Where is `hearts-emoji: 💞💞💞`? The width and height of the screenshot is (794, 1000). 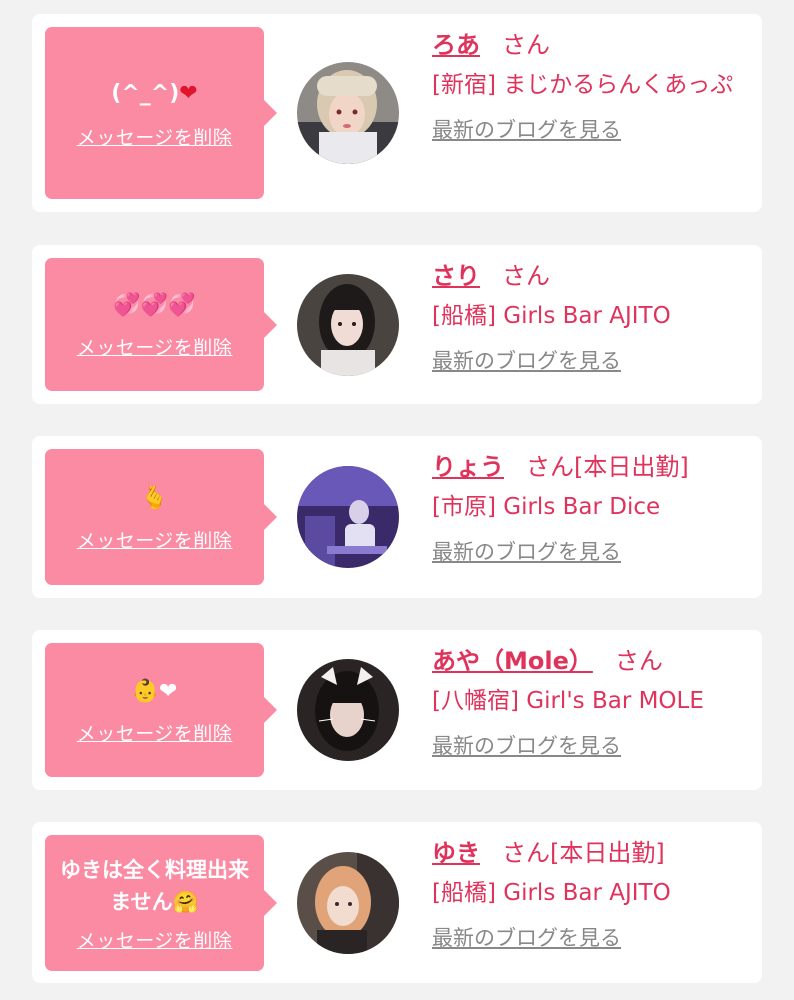
hearts-emoji: 💞💞💞 is located at coordinates (154, 305).